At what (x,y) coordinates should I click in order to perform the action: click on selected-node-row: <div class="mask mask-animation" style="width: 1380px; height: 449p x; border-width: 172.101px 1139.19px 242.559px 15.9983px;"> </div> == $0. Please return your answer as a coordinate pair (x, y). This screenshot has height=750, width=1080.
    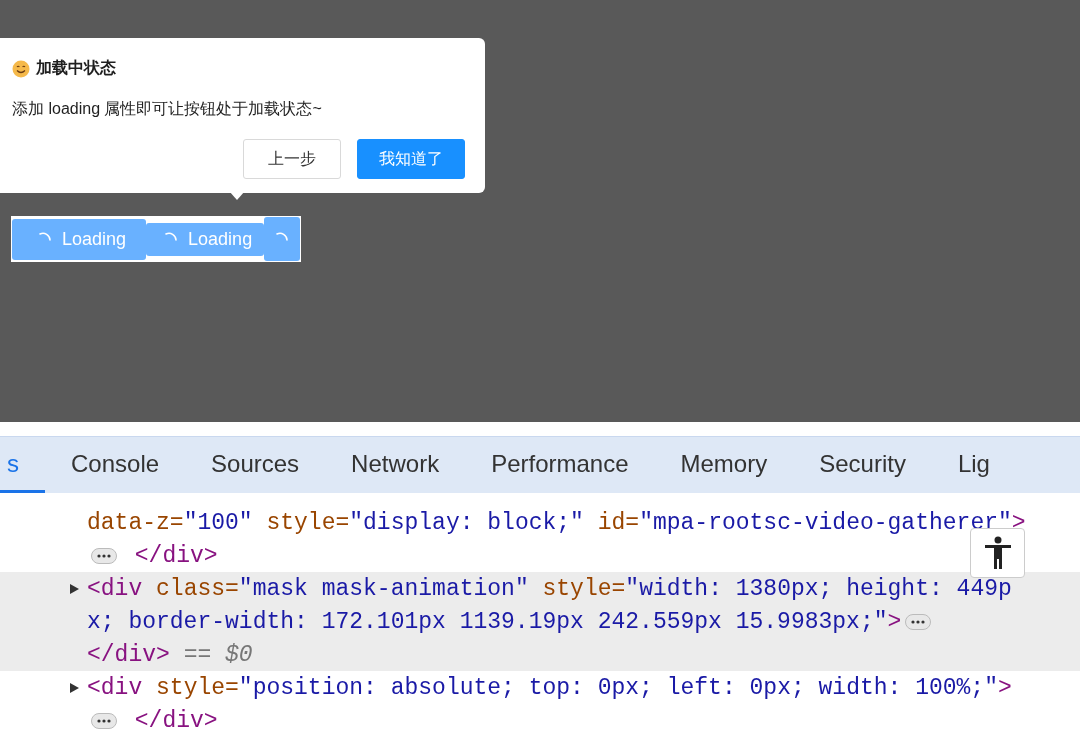
    Looking at the image, I should click on (540, 621).